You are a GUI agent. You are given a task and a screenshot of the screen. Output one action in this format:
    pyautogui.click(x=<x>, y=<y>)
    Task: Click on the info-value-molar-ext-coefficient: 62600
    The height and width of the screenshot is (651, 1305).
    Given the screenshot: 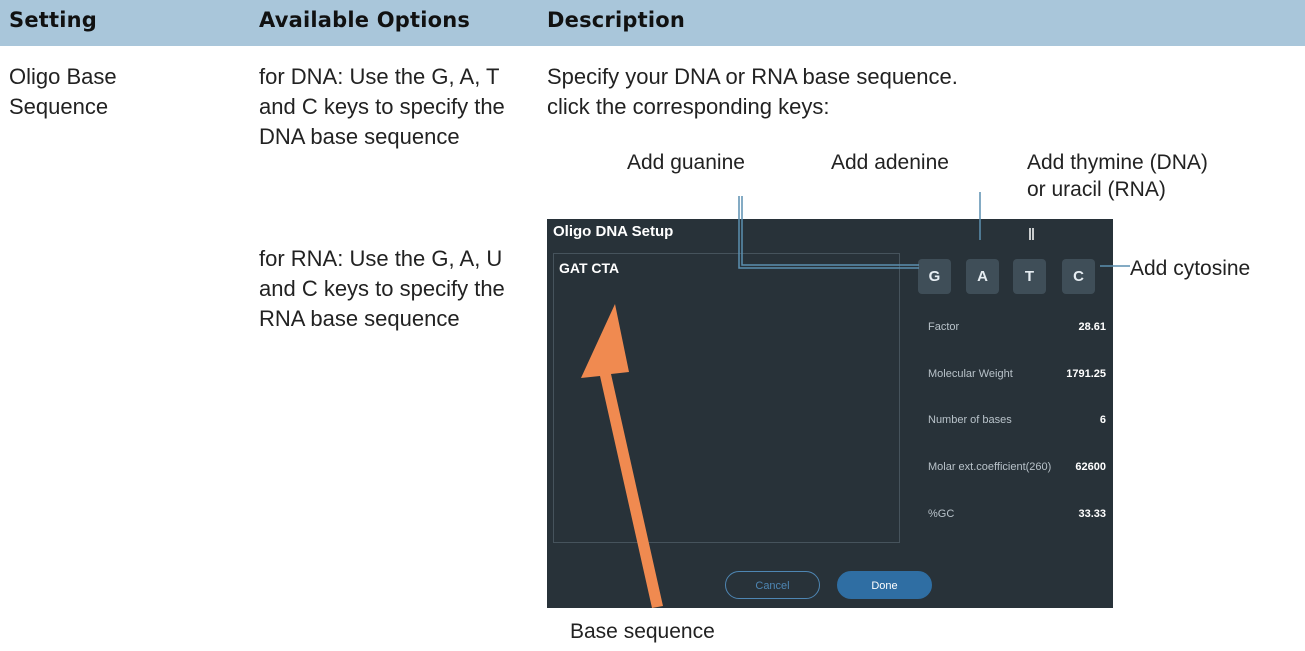 What is the action you would take?
    pyautogui.click(x=1090, y=467)
    